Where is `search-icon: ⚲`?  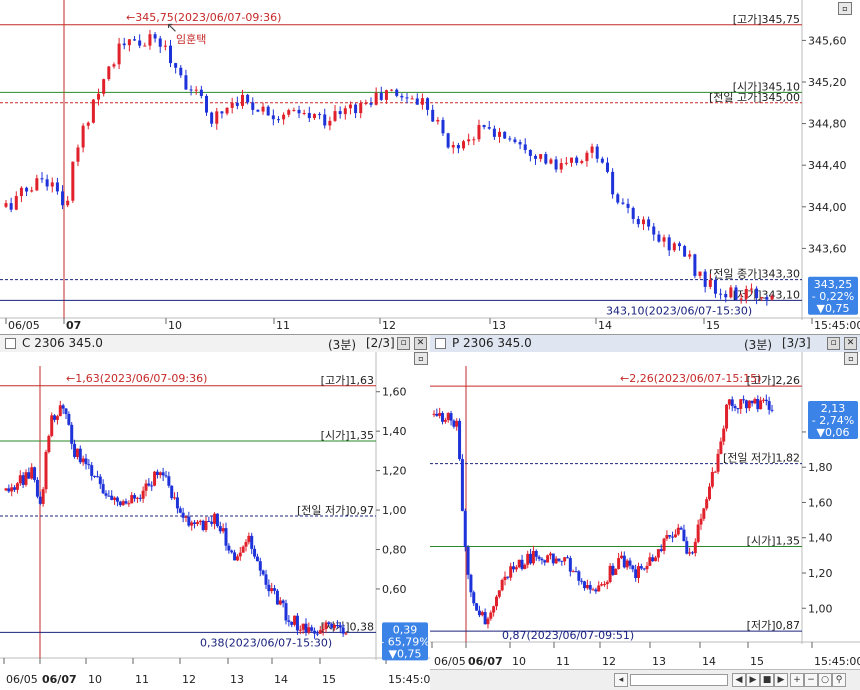
search-icon: ⚲ is located at coordinates (839, 680).